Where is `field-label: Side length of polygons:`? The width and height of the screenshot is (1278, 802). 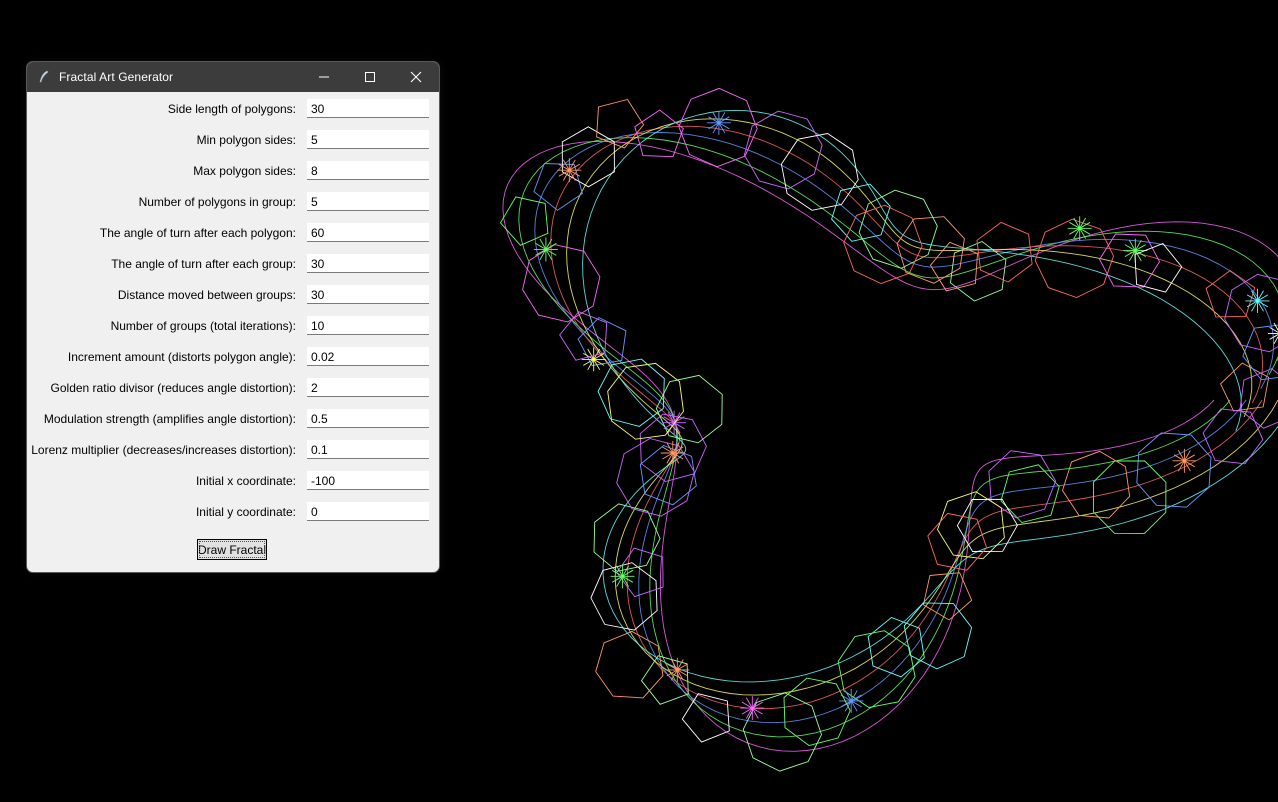 field-label: Side length of polygons: is located at coordinates (231, 109).